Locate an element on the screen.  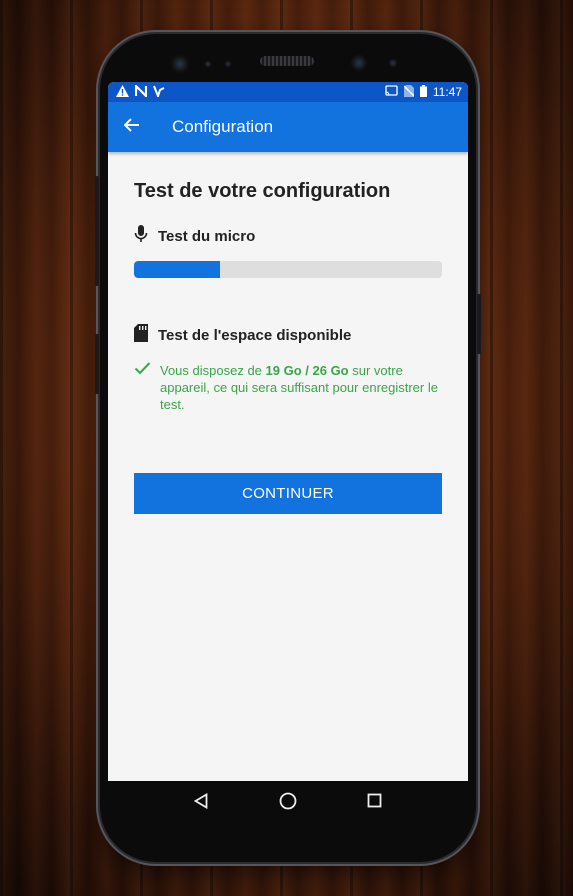
nav-home-button is located at coordinates (288, 803).